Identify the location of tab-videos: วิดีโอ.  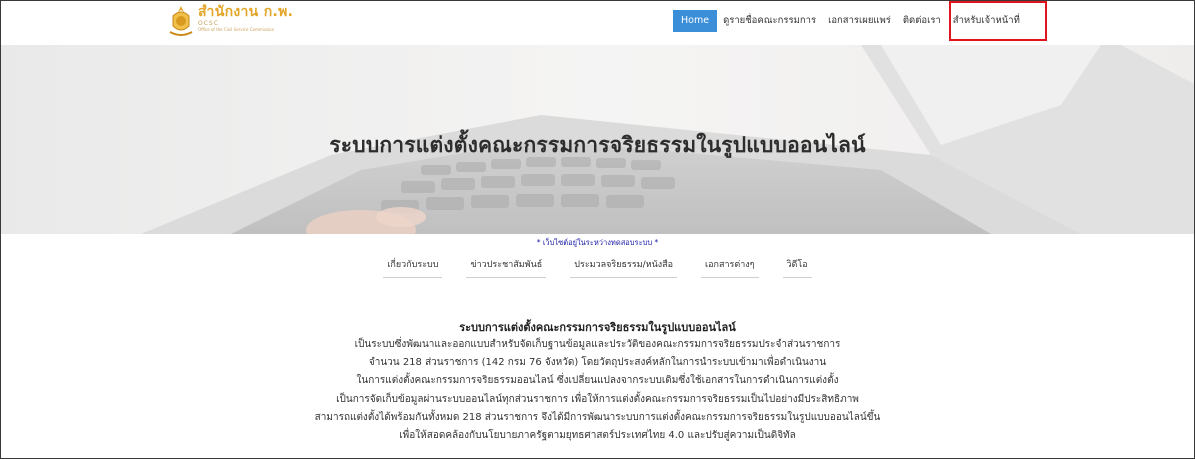
(797, 266).